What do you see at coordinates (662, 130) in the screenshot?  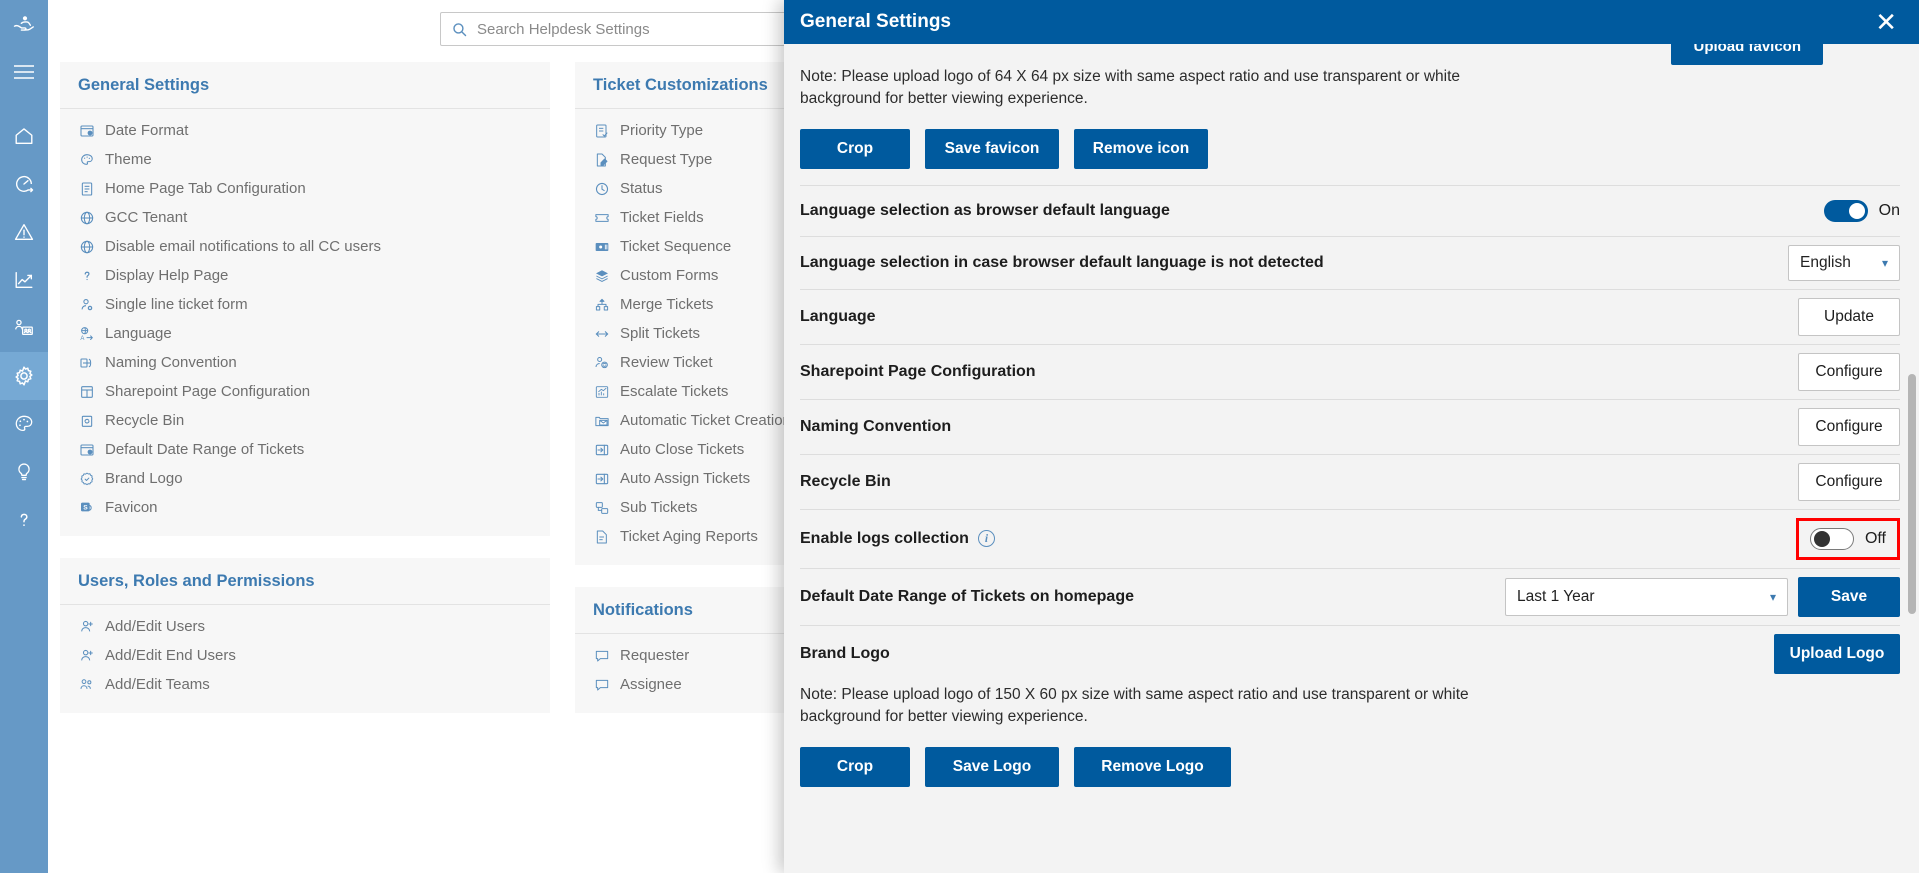 I see `setting-label: Priority Type` at bounding box center [662, 130].